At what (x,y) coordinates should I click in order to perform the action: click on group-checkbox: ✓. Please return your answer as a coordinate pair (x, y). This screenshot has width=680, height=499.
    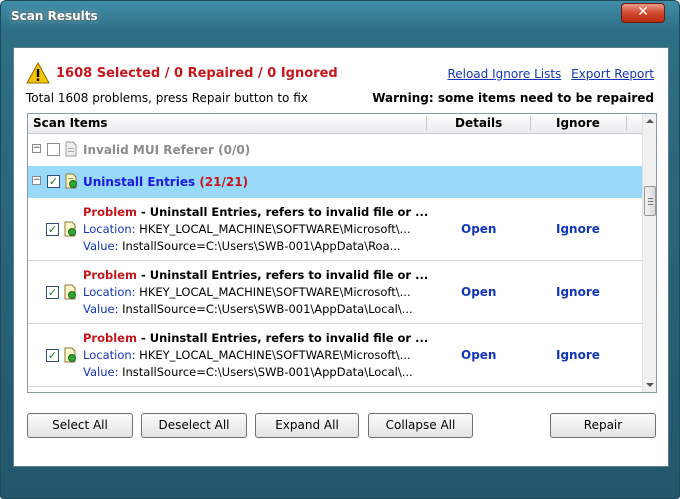
    Looking at the image, I should click on (53, 181).